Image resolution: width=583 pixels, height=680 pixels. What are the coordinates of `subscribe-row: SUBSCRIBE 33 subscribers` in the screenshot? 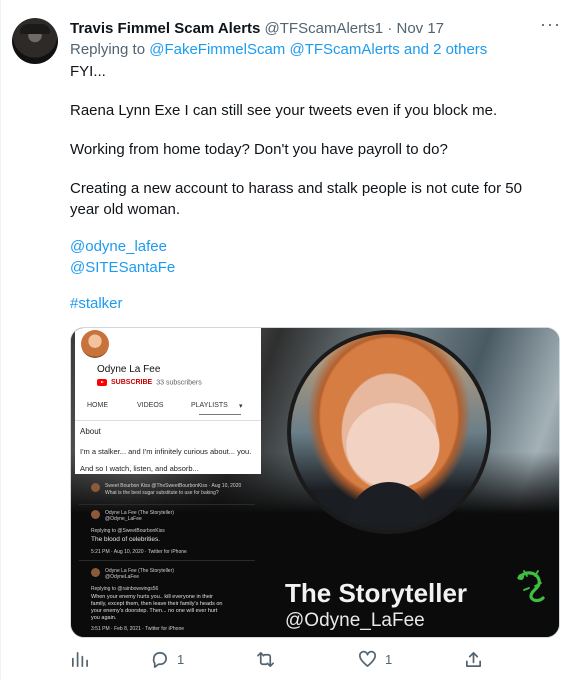 It's located at (149, 382).